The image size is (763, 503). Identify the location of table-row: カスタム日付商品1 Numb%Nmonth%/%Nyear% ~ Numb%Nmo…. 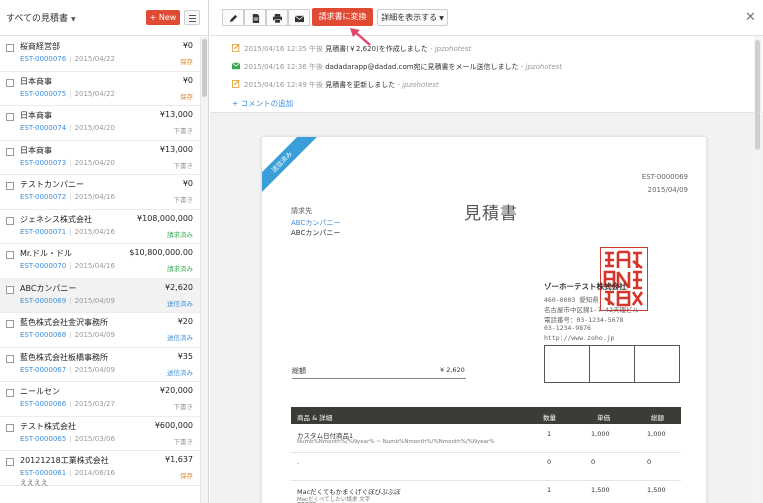
(486, 440).